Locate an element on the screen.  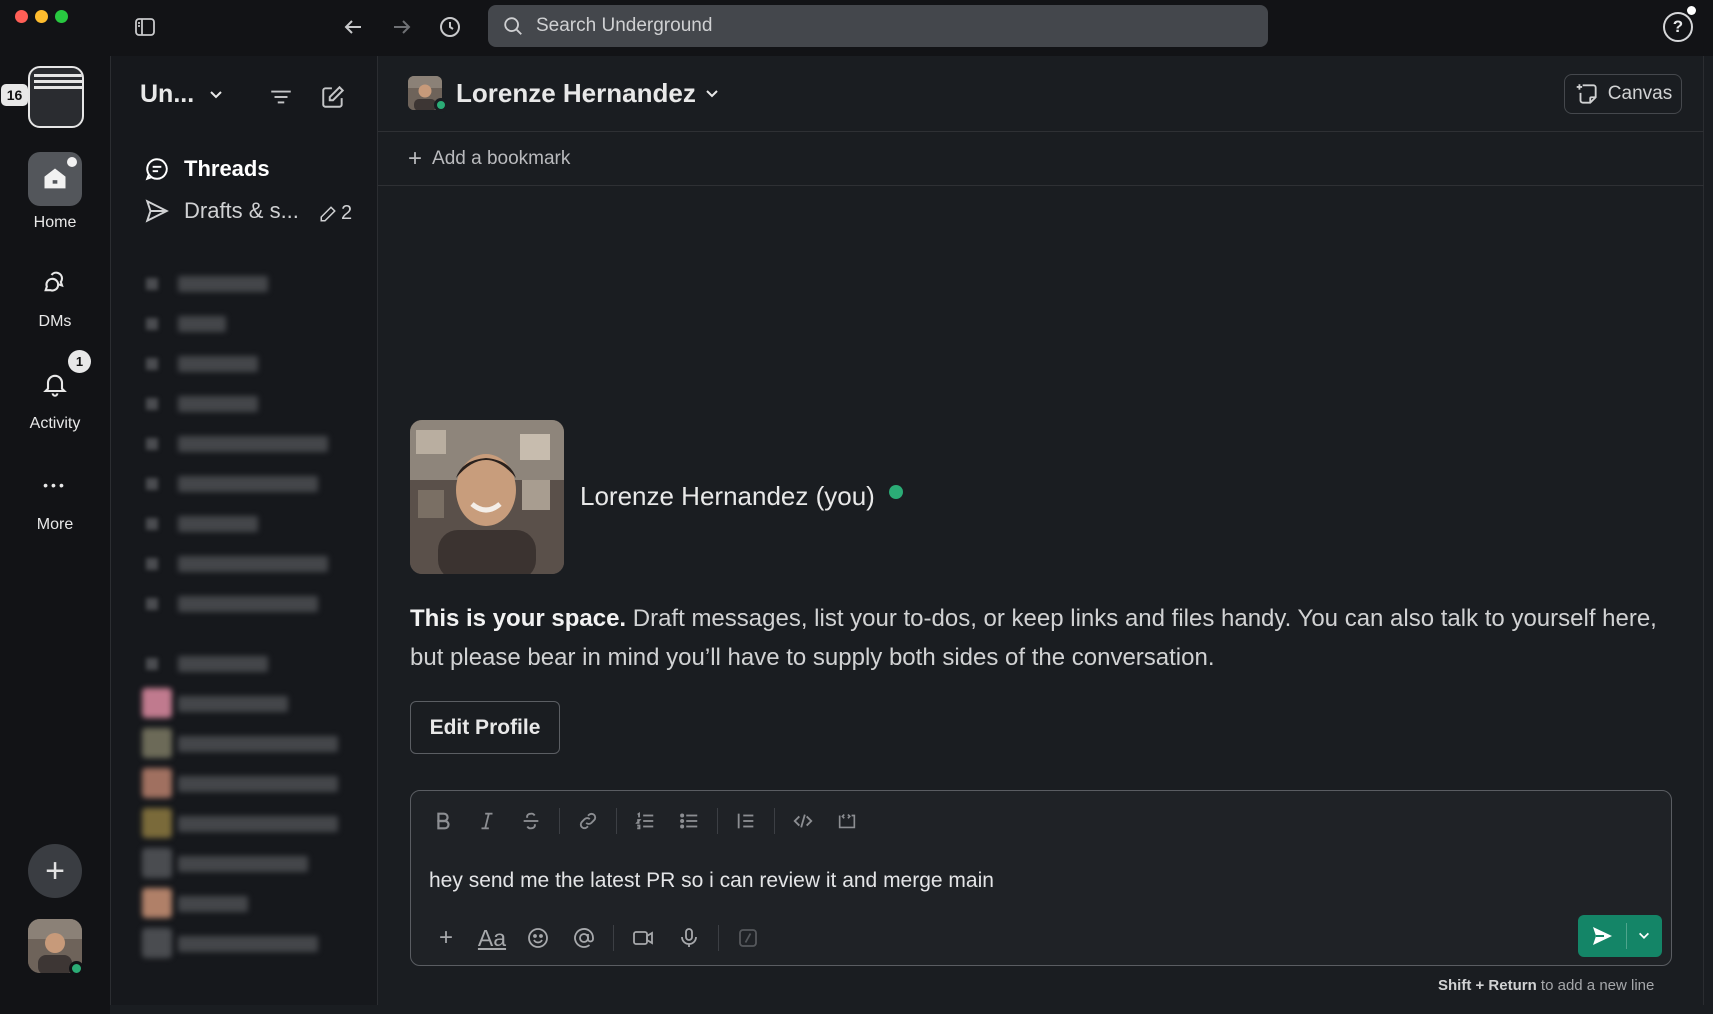
profile-name: Lorenze Hernandez (you) is located at coordinates (741, 496).